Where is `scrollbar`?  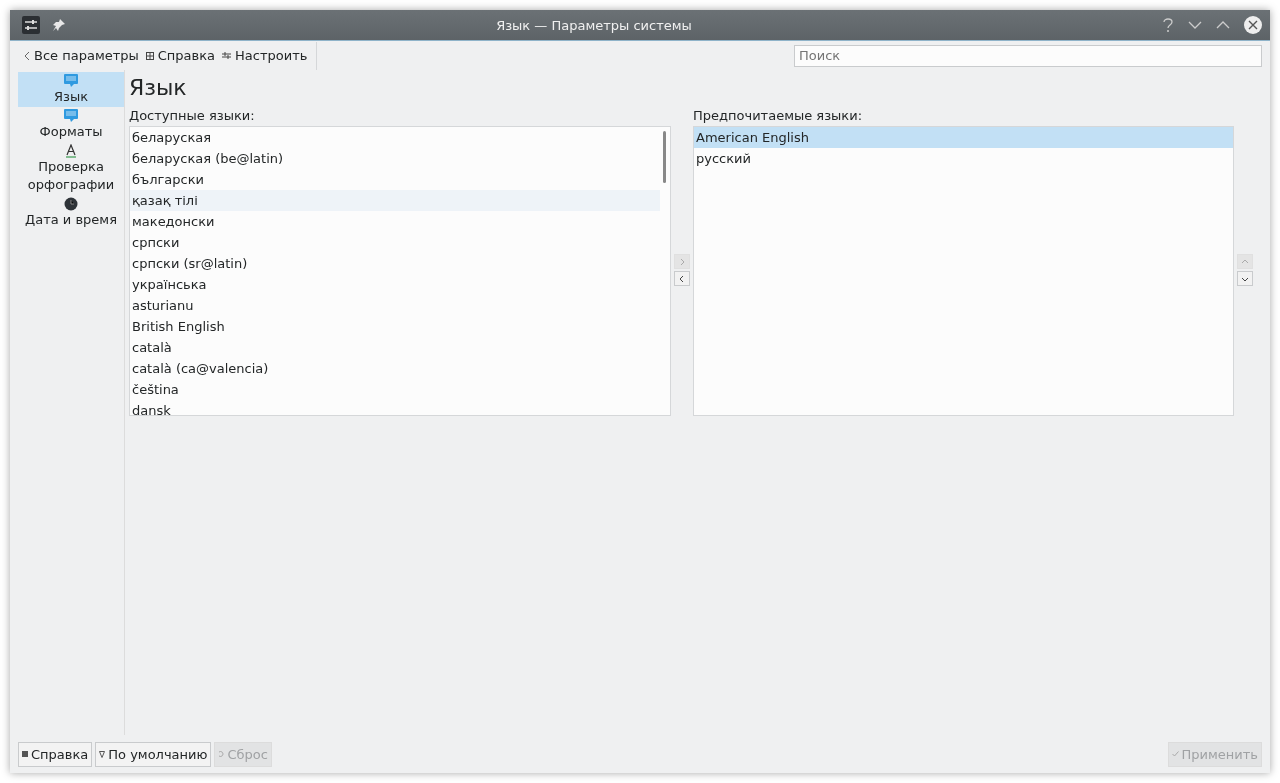 scrollbar is located at coordinates (664, 157).